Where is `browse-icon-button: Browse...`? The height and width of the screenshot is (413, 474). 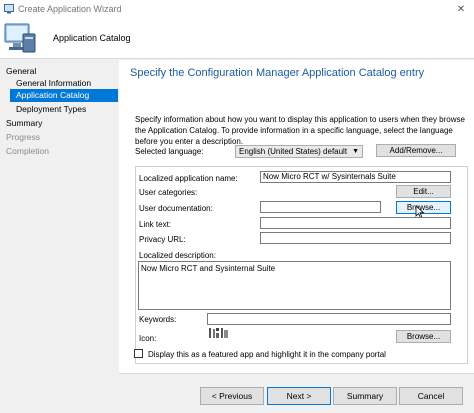
browse-icon-button: Browse... is located at coordinates (423, 336).